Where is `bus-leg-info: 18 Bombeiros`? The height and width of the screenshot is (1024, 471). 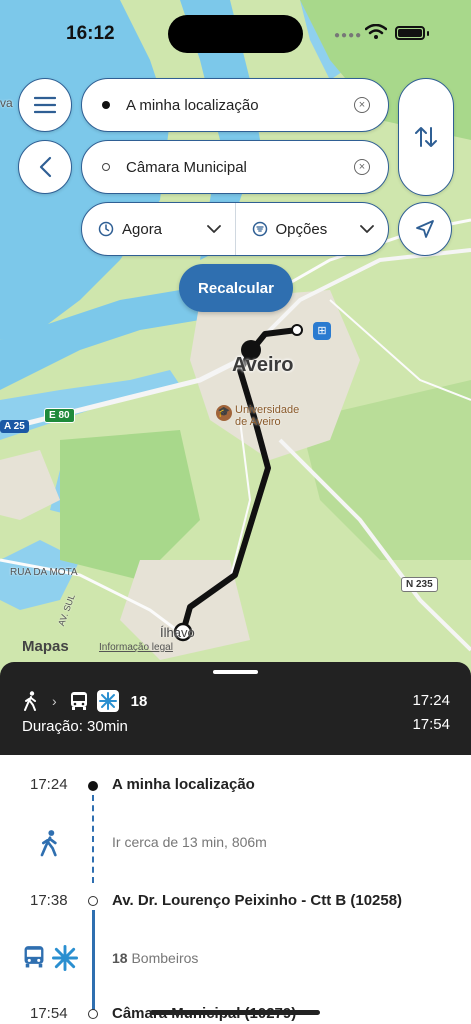
bus-leg-info: 18 Bombeiros is located at coordinates (155, 958).